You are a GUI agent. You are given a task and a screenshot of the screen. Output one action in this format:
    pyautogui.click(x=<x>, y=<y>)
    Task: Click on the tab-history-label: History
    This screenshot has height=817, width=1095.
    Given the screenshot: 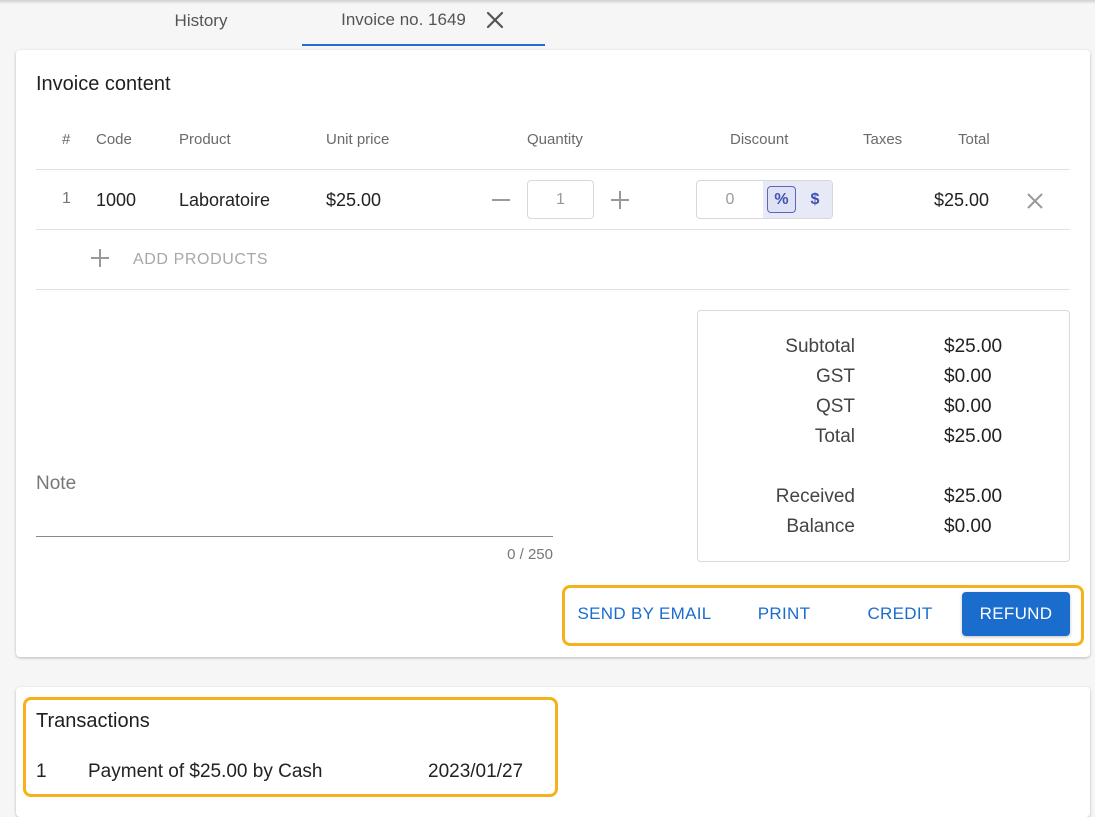 What is the action you would take?
    pyautogui.click(x=201, y=20)
    